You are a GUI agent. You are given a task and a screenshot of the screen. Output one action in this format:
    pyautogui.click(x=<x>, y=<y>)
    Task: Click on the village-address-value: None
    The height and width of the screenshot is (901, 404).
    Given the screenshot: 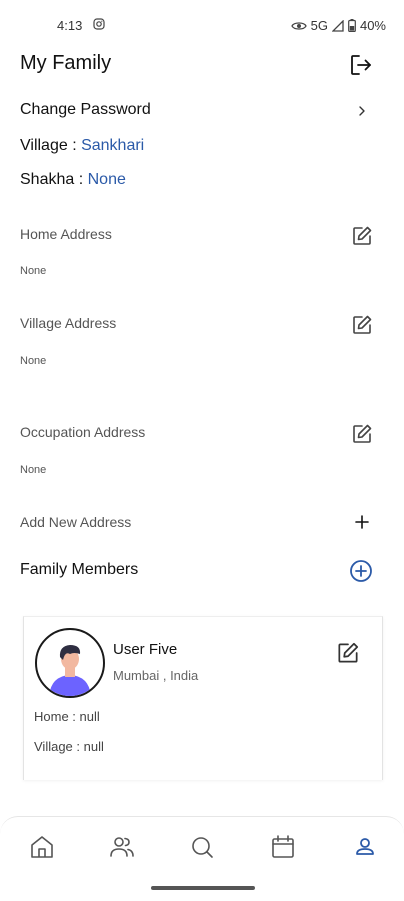 What is the action you would take?
    pyautogui.click(x=33, y=361)
    